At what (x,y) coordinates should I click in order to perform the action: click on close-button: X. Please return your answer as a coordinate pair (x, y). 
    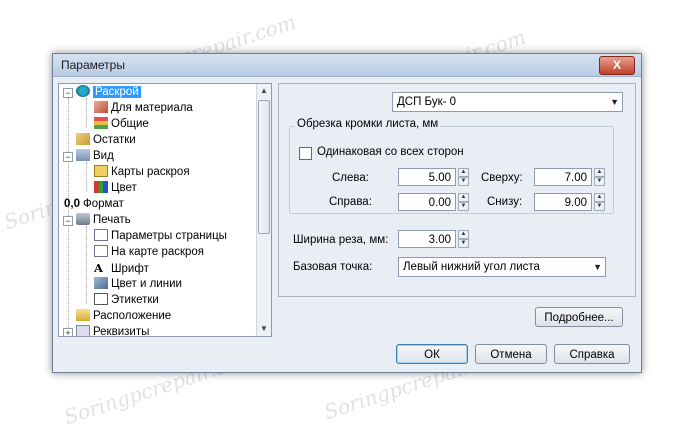
    Looking at the image, I should click on (617, 65).